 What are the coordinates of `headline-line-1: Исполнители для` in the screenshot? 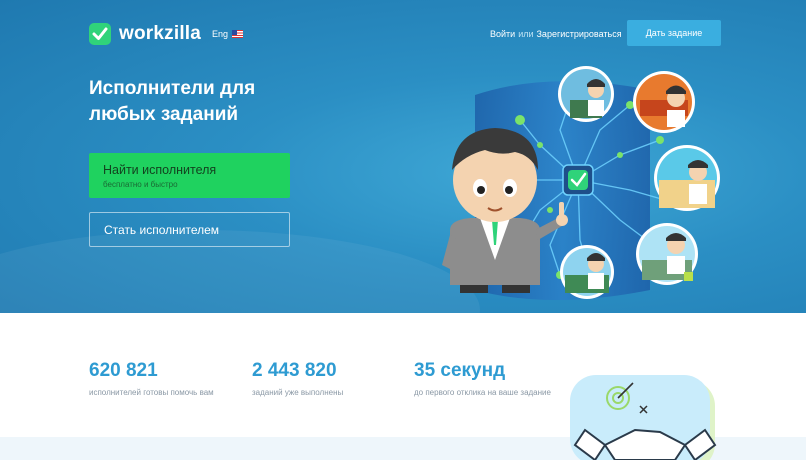 It's located at (172, 88).